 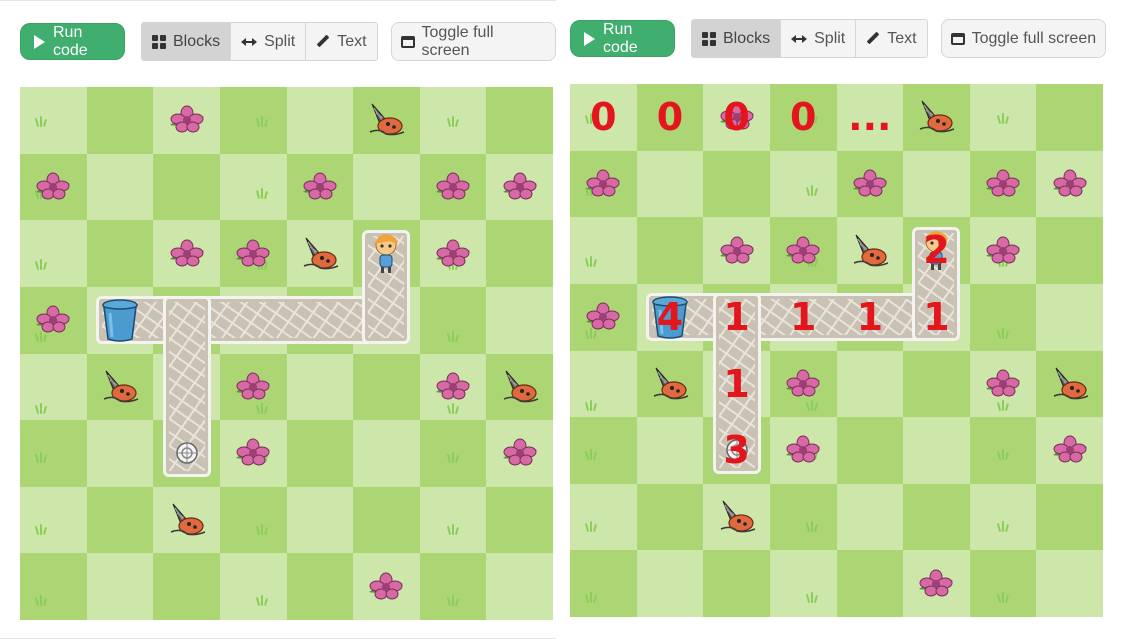 What do you see at coordinates (873, 37) in the screenshot?
I see `pencil-icon` at bounding box center [873, 37].